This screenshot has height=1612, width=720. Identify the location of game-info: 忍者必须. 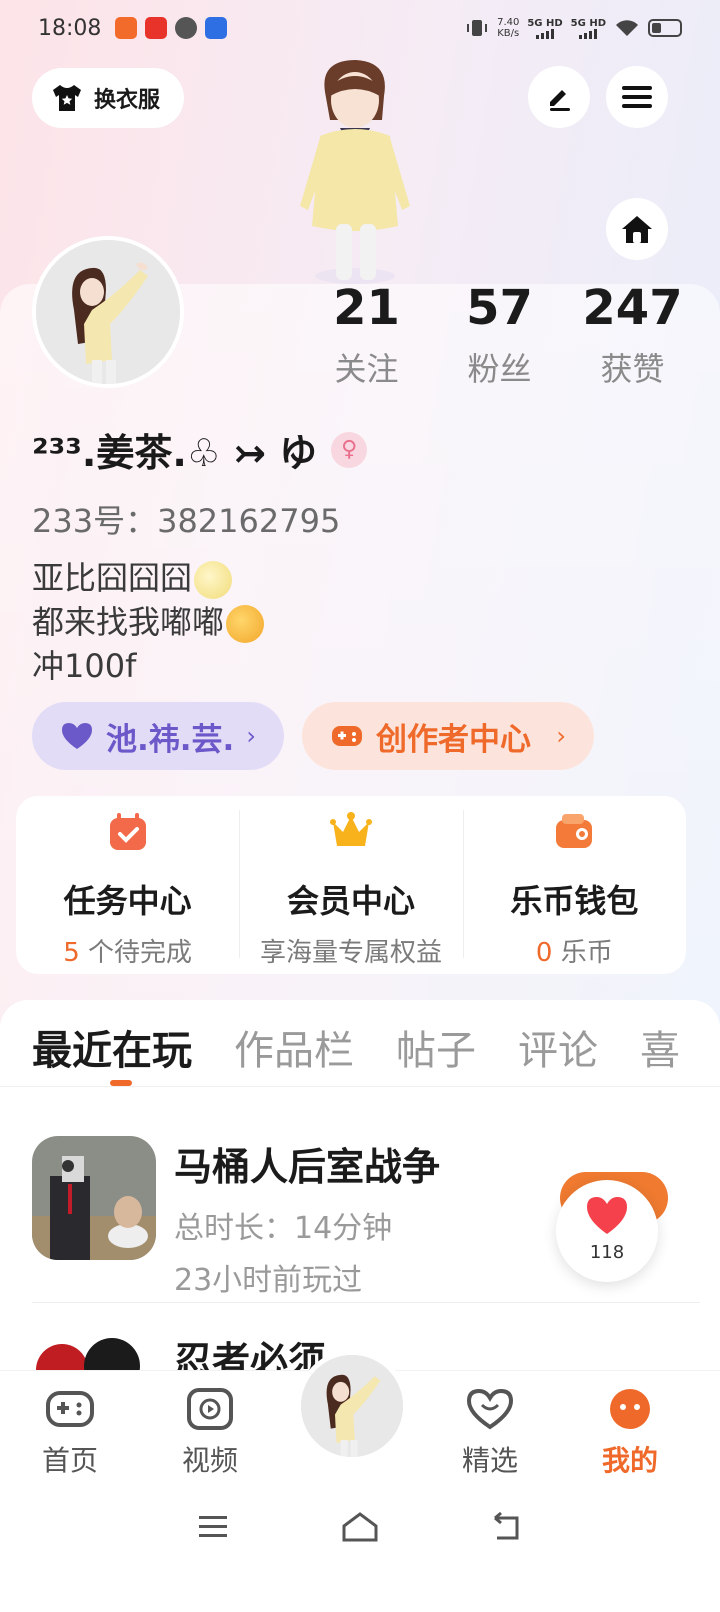
(250, 1350).